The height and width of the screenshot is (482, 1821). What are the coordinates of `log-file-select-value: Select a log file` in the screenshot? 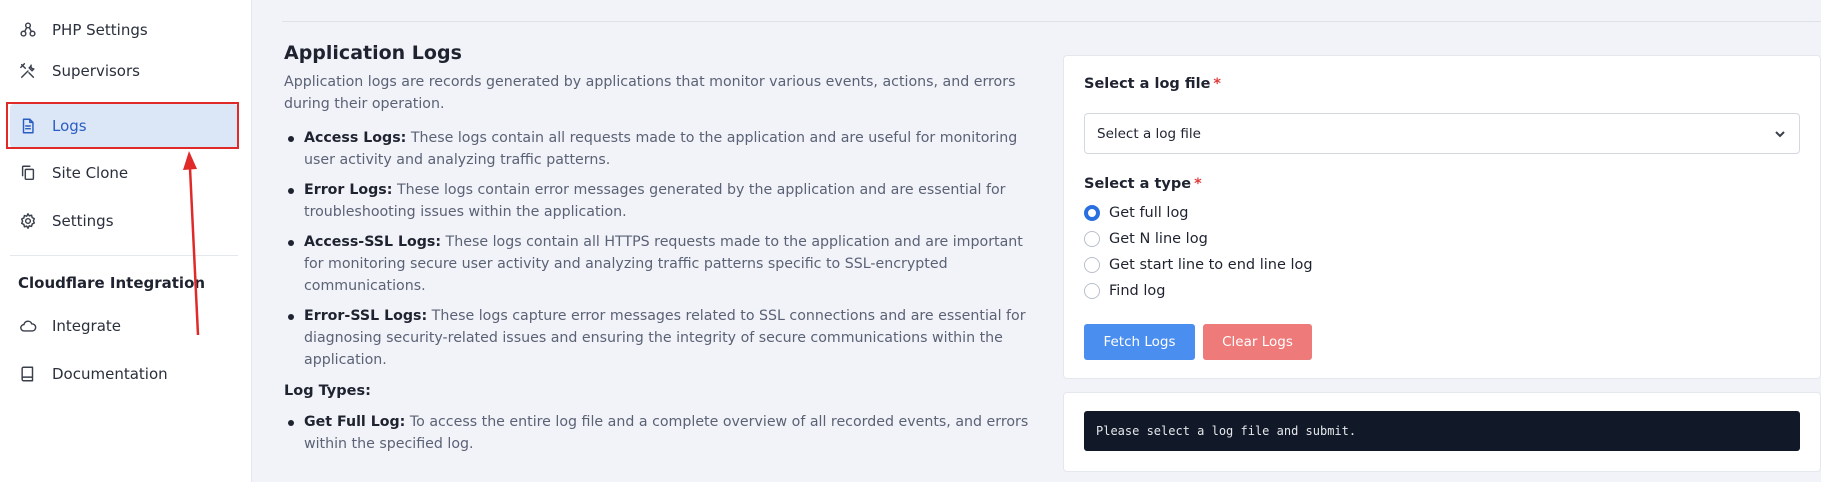 It's located at (1149, 133).